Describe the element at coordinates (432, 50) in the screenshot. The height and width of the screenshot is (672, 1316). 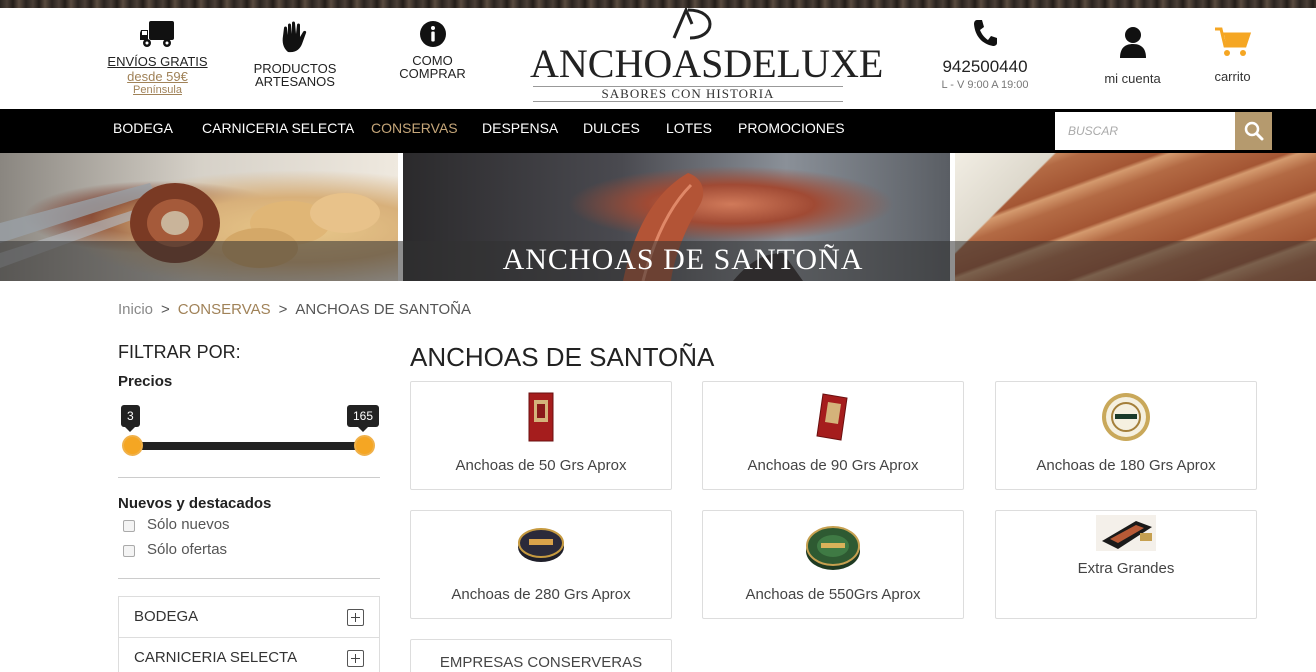
I see `how-to-buy-block: COMO COMPRAR` at that location.